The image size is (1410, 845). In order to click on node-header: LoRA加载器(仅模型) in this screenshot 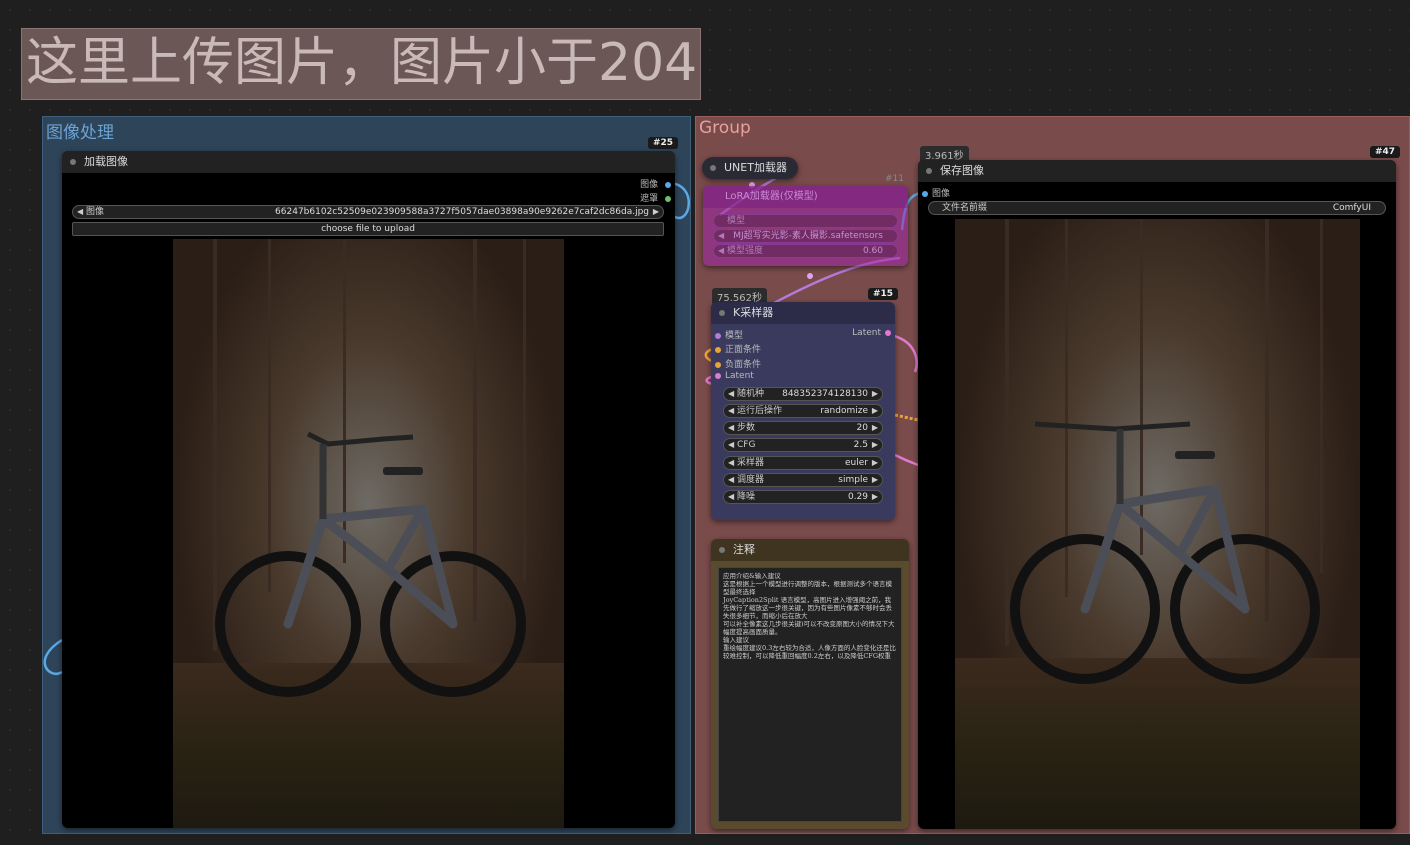, I will do `click(805, 197)`.